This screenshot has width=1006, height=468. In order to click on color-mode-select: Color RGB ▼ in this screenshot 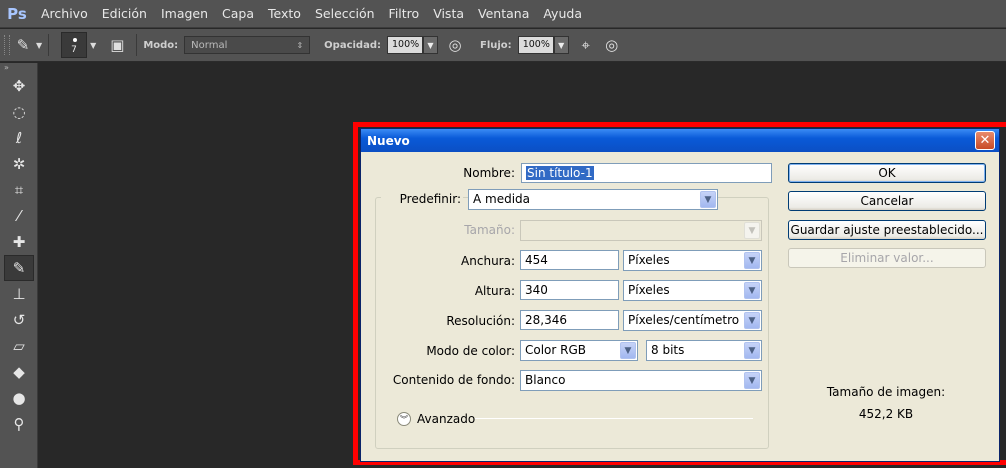, I will do `click(579, 350)`.